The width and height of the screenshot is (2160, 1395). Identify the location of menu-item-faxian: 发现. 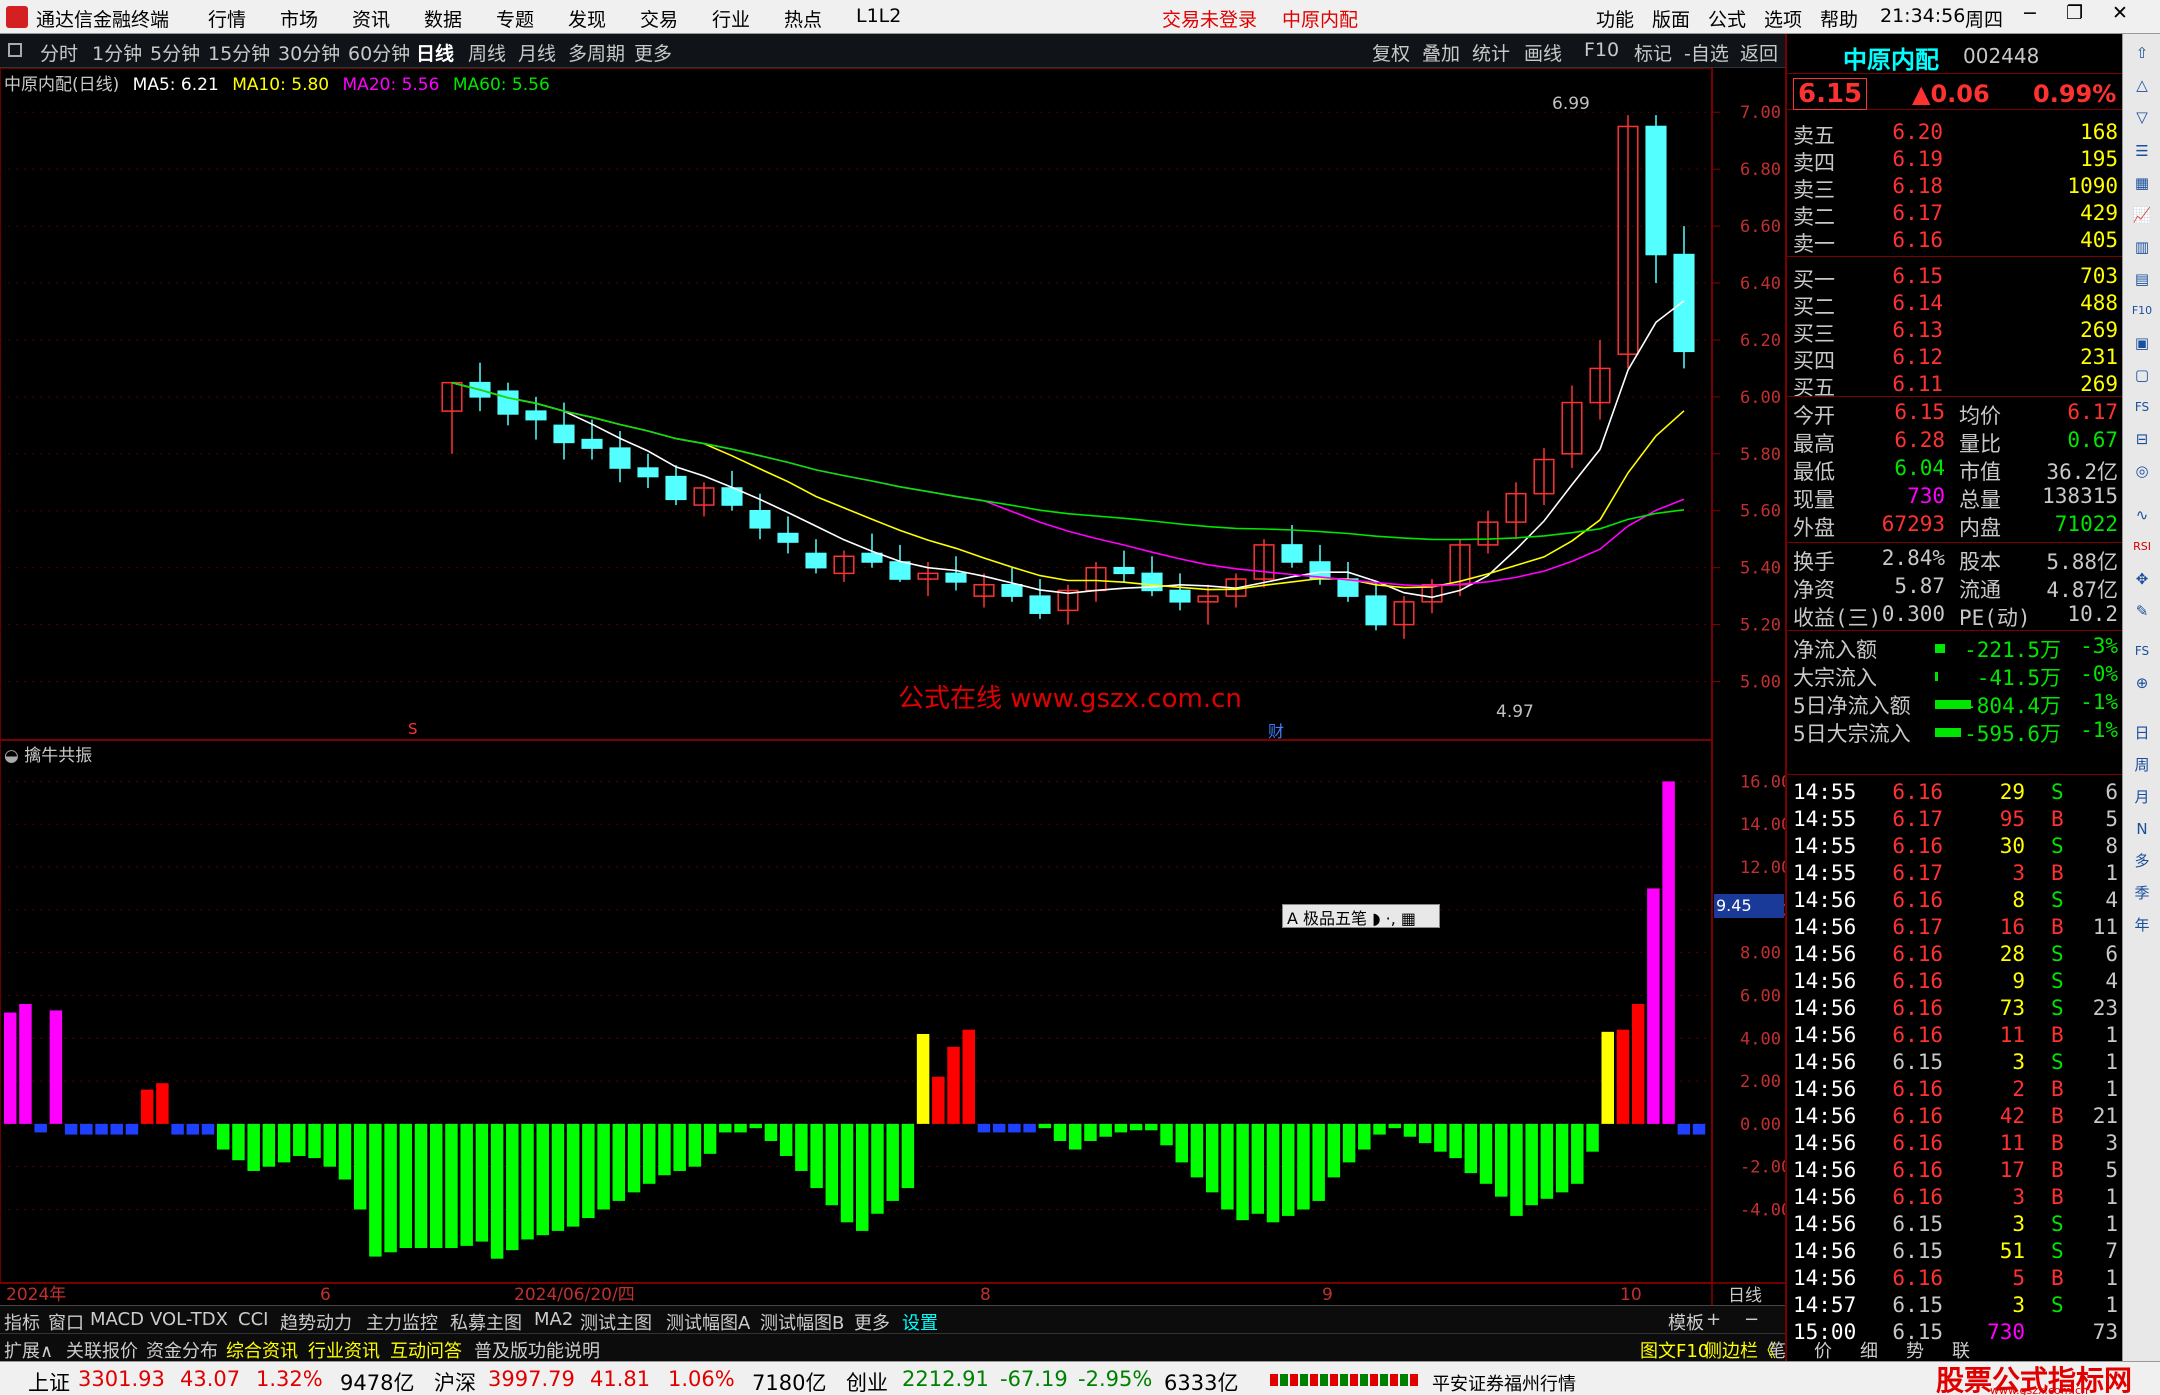
(587, 18).